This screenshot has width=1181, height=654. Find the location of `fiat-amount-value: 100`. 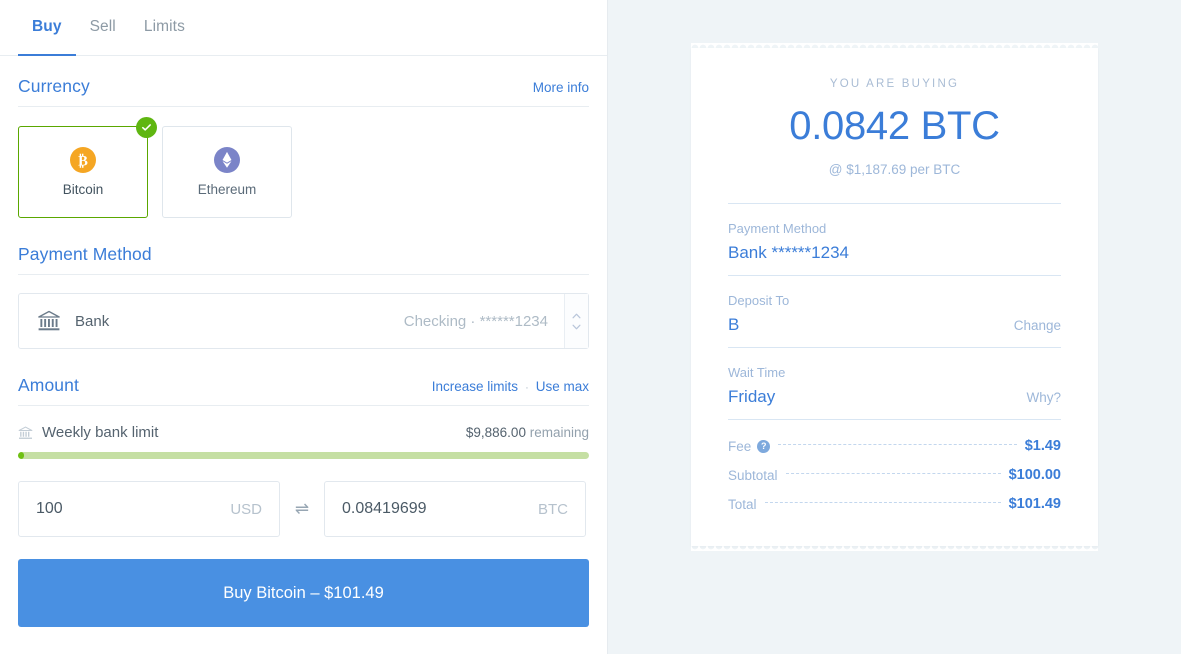

fiat-amount-value: 100 is located at coordinates (49, 508).